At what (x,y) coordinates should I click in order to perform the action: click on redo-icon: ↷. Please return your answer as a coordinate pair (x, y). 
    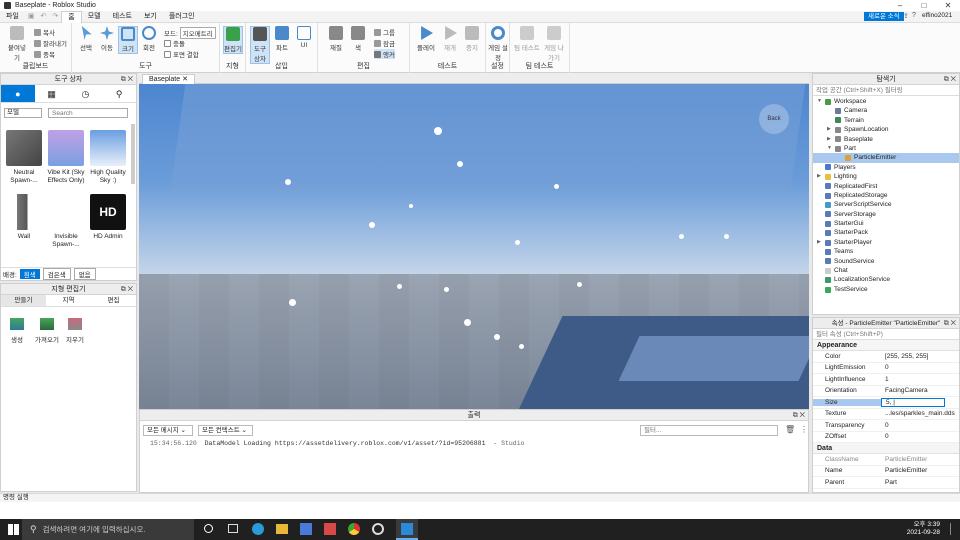
    Looking at the image, I should click on (55, 17).